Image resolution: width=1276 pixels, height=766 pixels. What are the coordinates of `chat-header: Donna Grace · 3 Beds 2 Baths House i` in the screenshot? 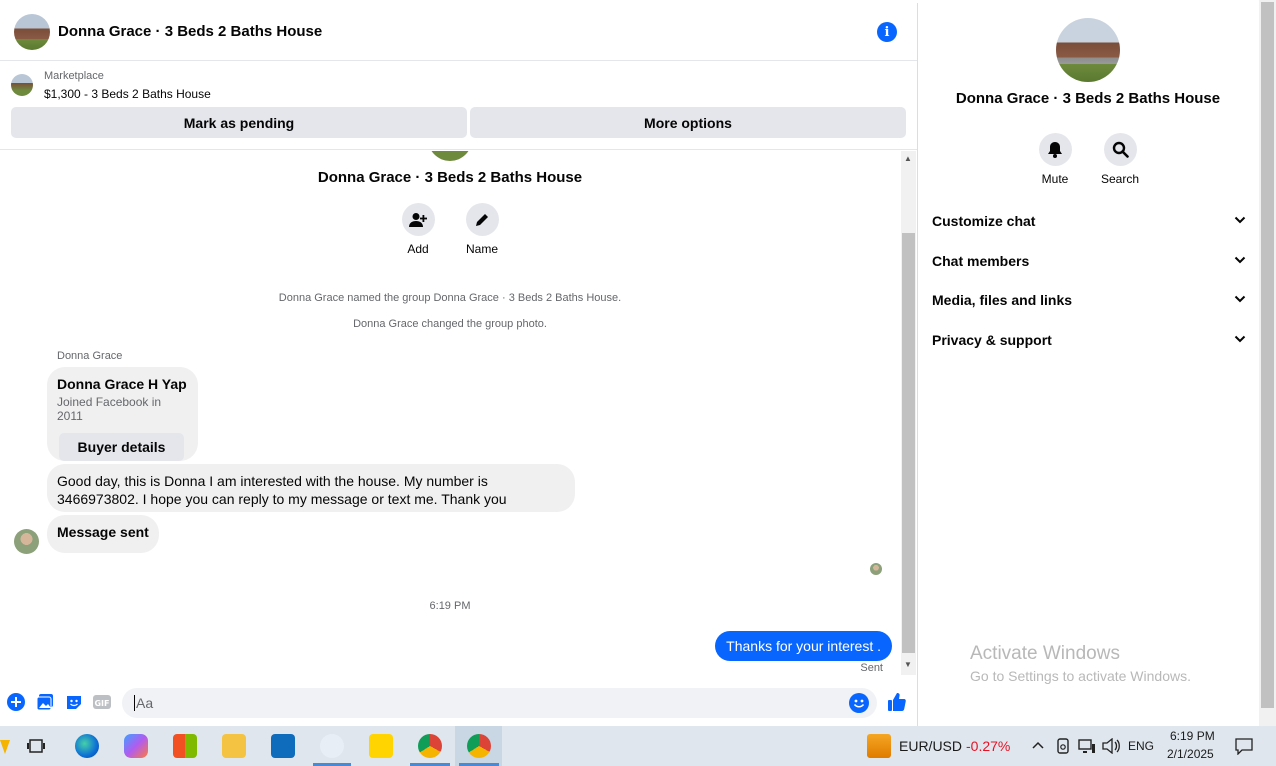 It's located at (458, 32).